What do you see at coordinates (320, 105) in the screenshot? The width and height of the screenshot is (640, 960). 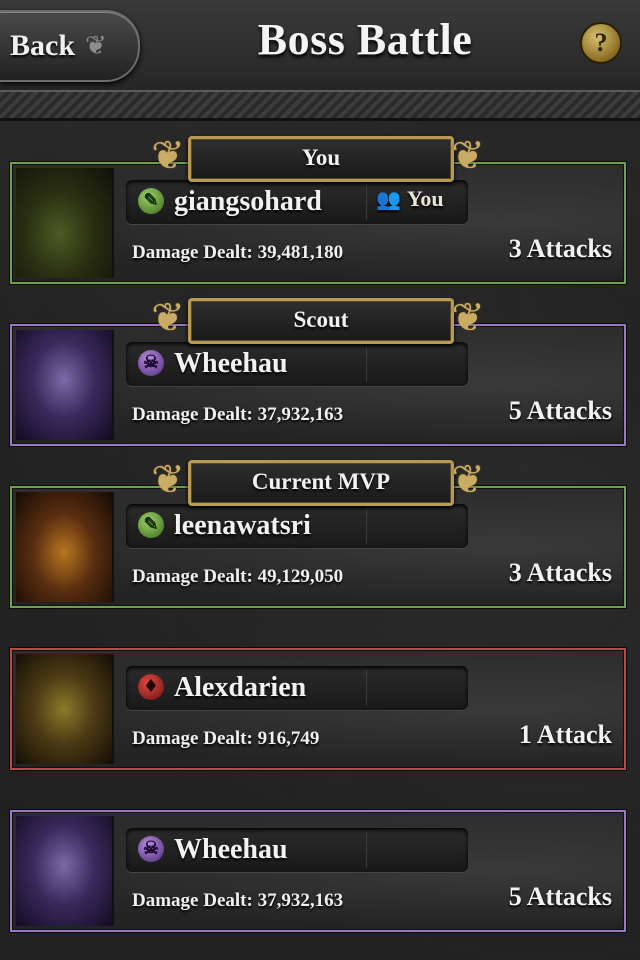 I see `header-divider` at bounding box center [320, 105].